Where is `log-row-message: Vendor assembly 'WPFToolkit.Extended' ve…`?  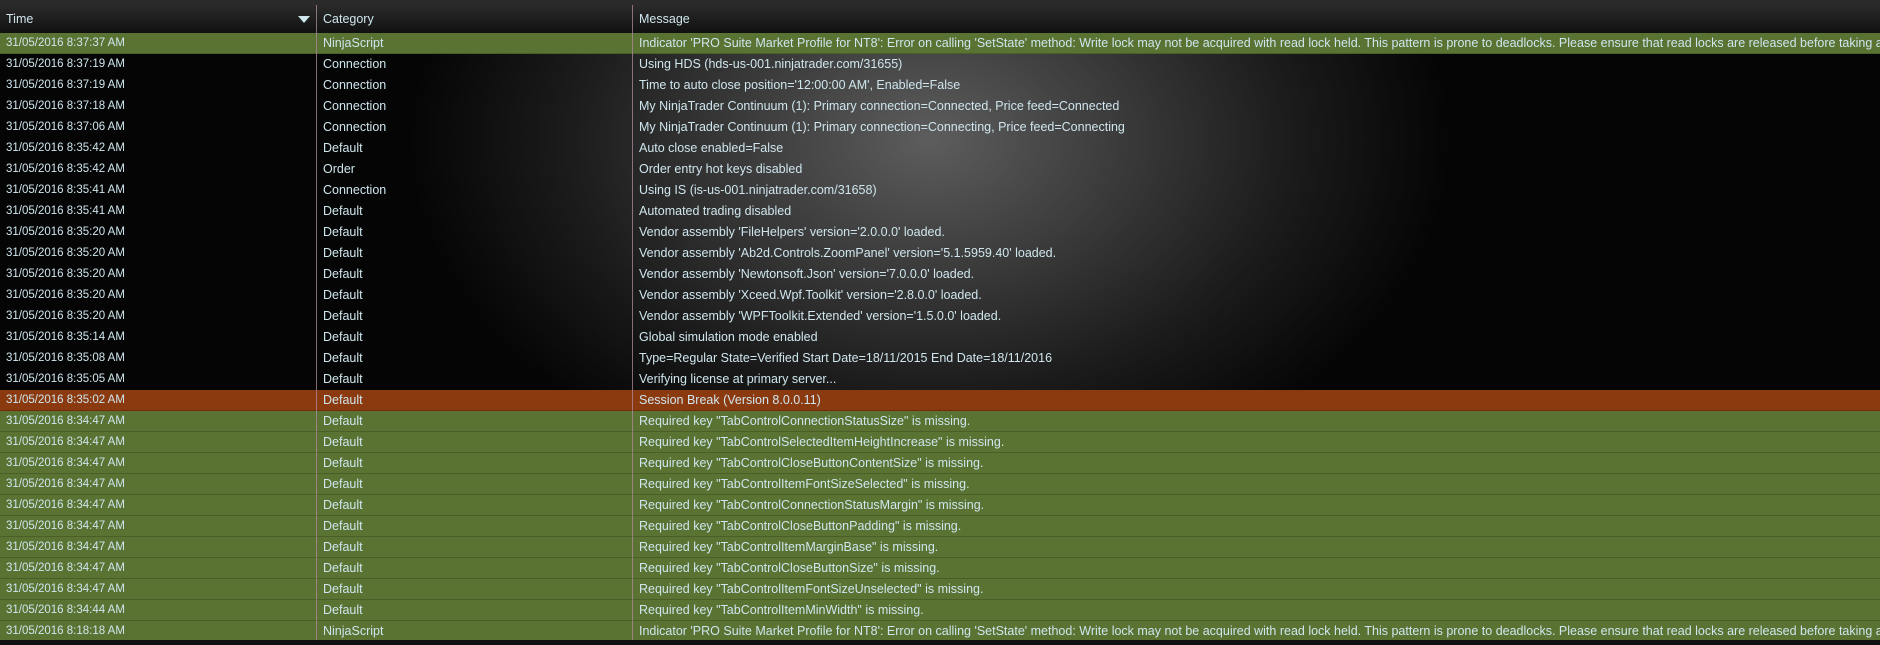
log-row-message: Vendor assembly 'WPFToolkit.Extended' ve… is located at coordinates (820, 316).